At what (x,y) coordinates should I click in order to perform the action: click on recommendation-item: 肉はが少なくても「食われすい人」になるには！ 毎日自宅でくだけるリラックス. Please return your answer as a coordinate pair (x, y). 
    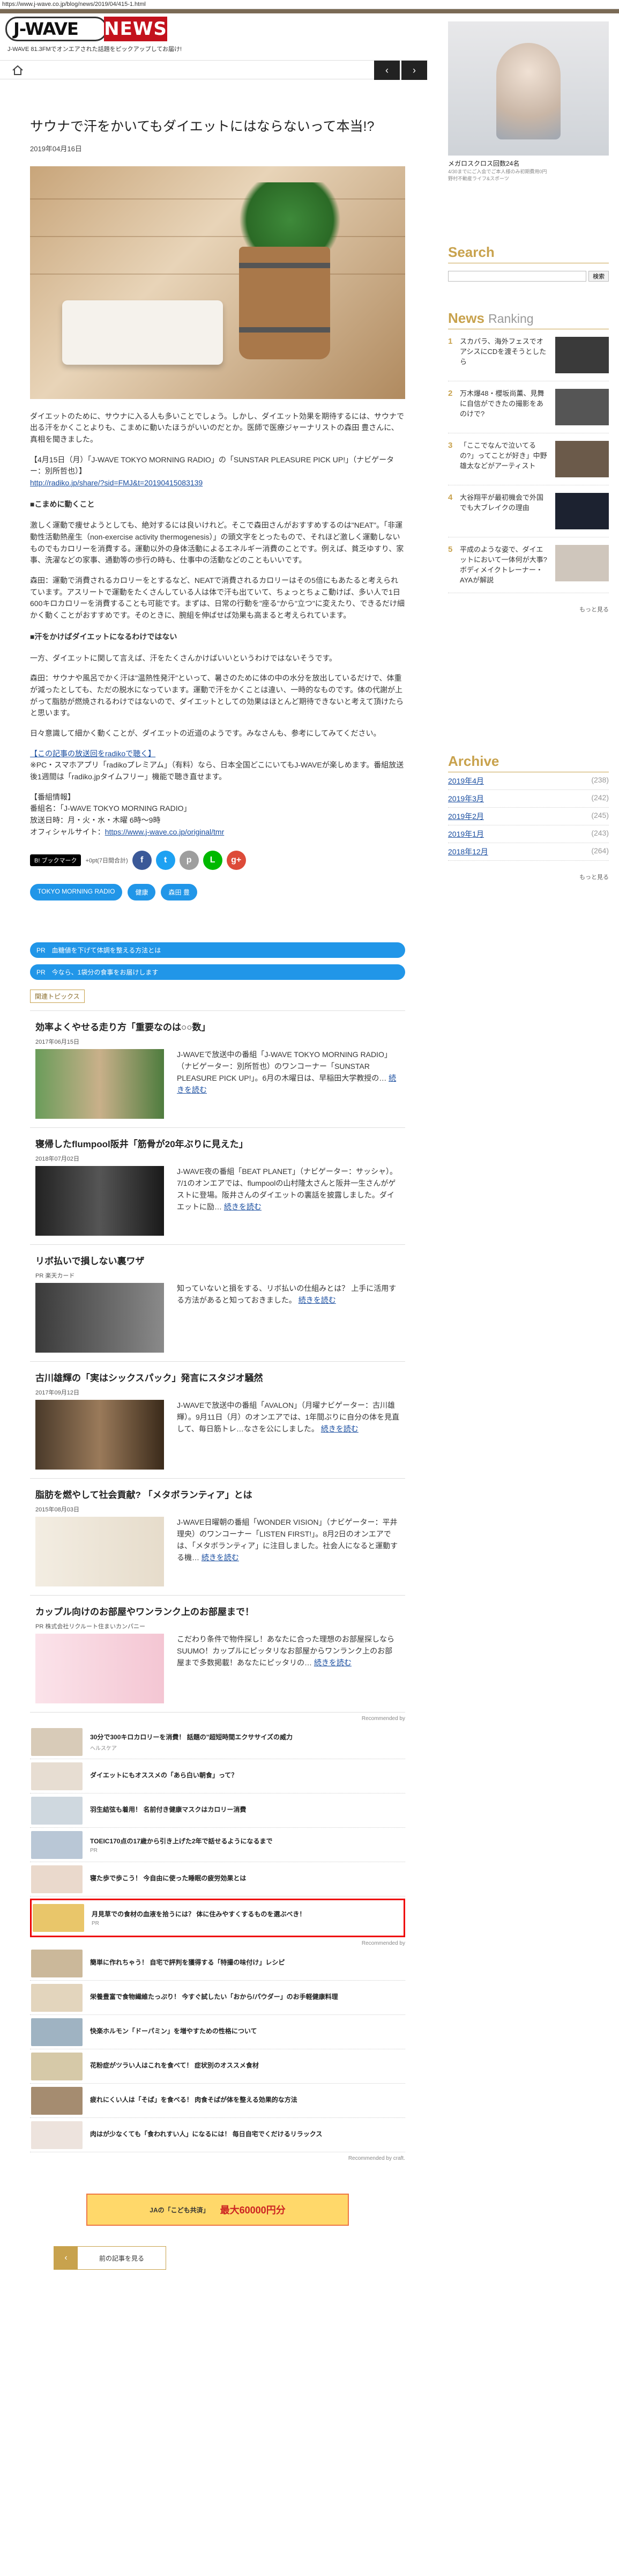
    Looking at the image, I should click on (217, 2135).